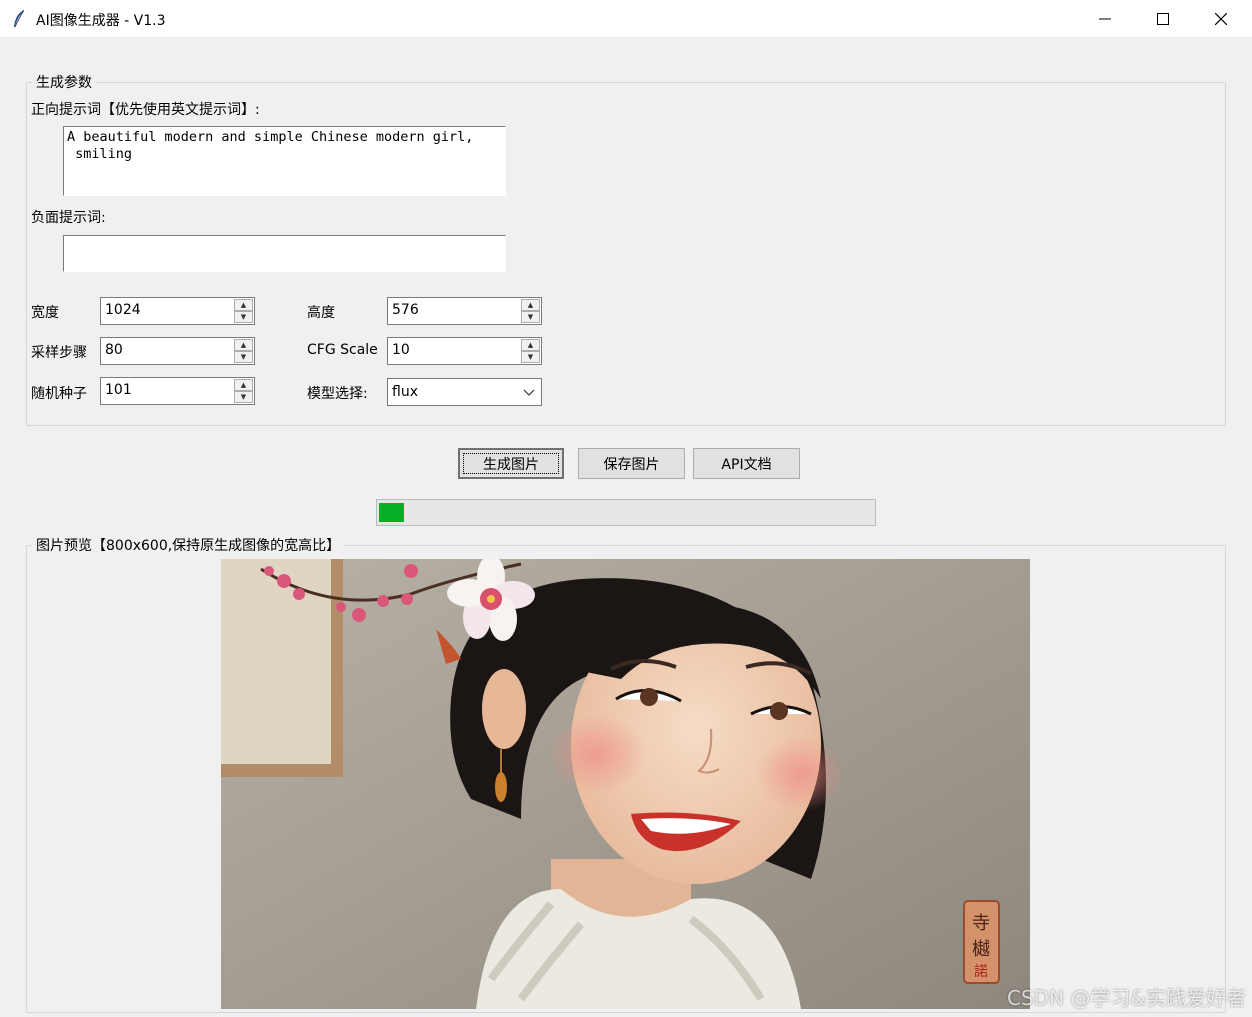 The image size is (1252, 1017). I want to click on width-label: 宽度, so click(45, 313).